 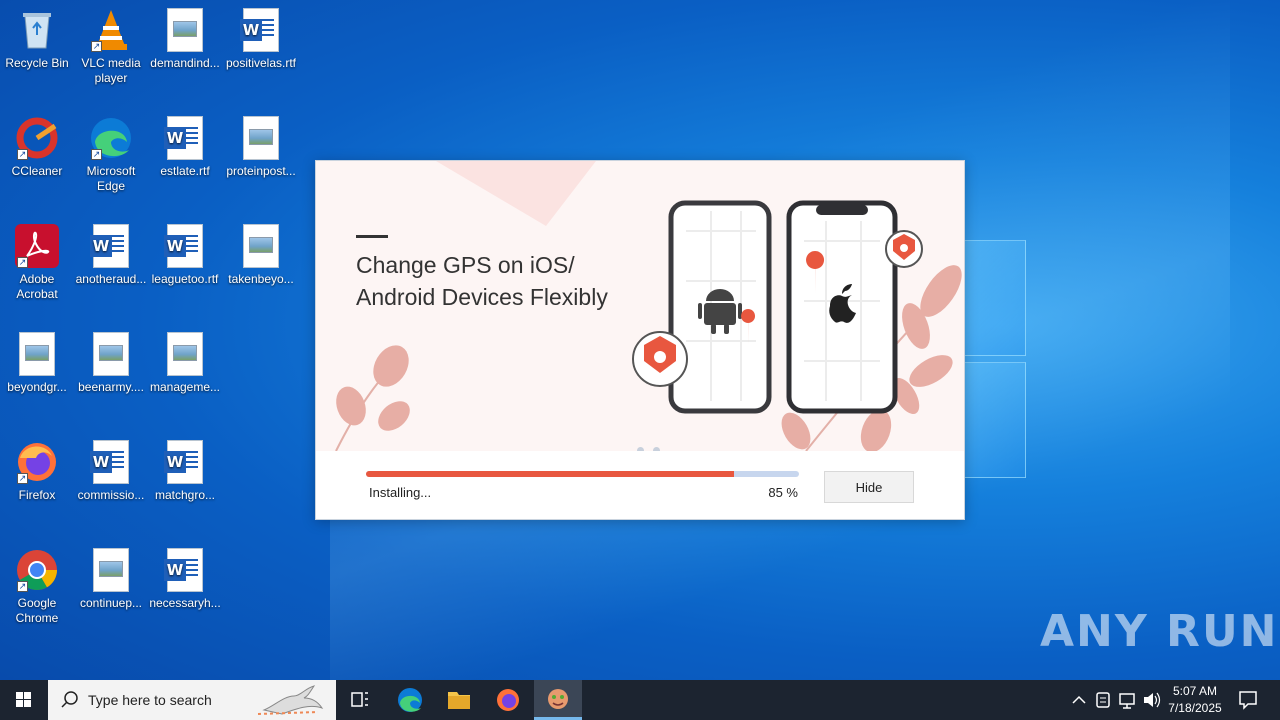 I want to click on clock-date: 7/18/2025, so click(x=1195, y=708).